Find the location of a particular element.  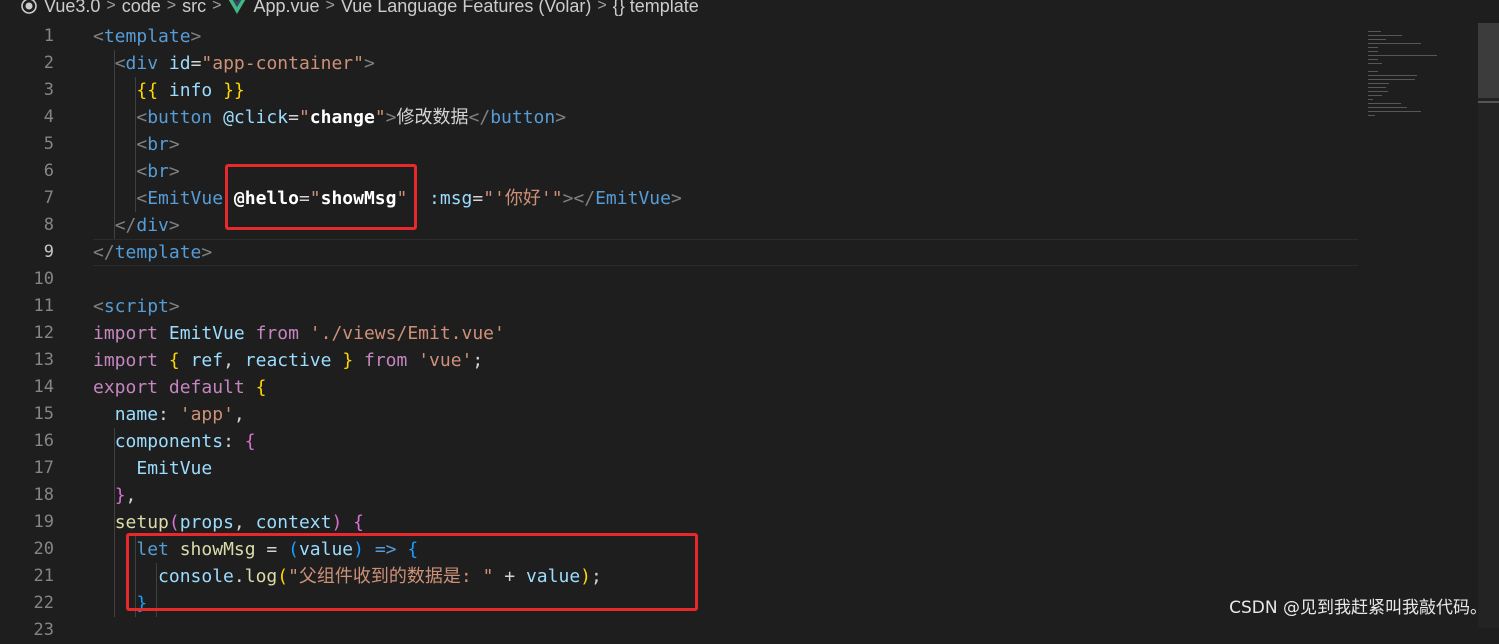

code-line: 18 }, is located at coordinates (680, 495).